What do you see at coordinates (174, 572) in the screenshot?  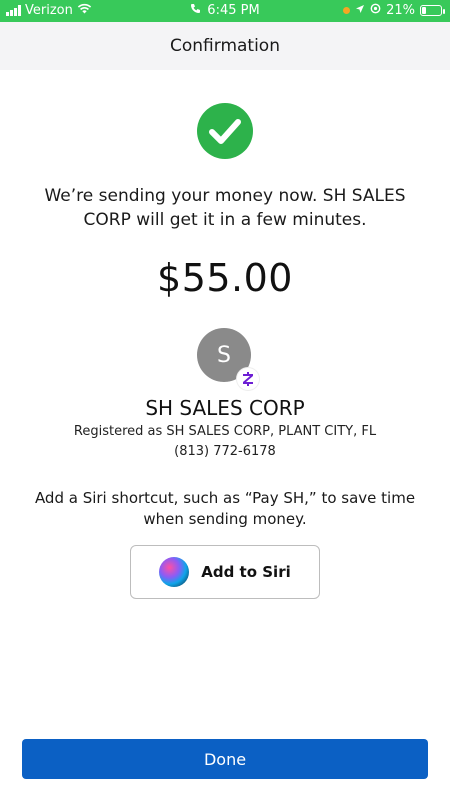 I see `siri-icon` at bounding box center [174, 572].